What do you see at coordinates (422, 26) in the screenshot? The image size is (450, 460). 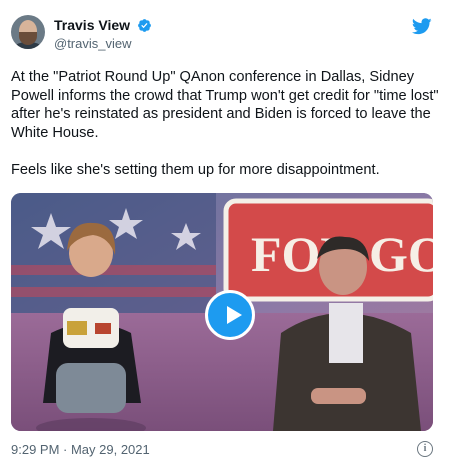 I see `twitter-bird-icon` at bounding box center [422, 26].